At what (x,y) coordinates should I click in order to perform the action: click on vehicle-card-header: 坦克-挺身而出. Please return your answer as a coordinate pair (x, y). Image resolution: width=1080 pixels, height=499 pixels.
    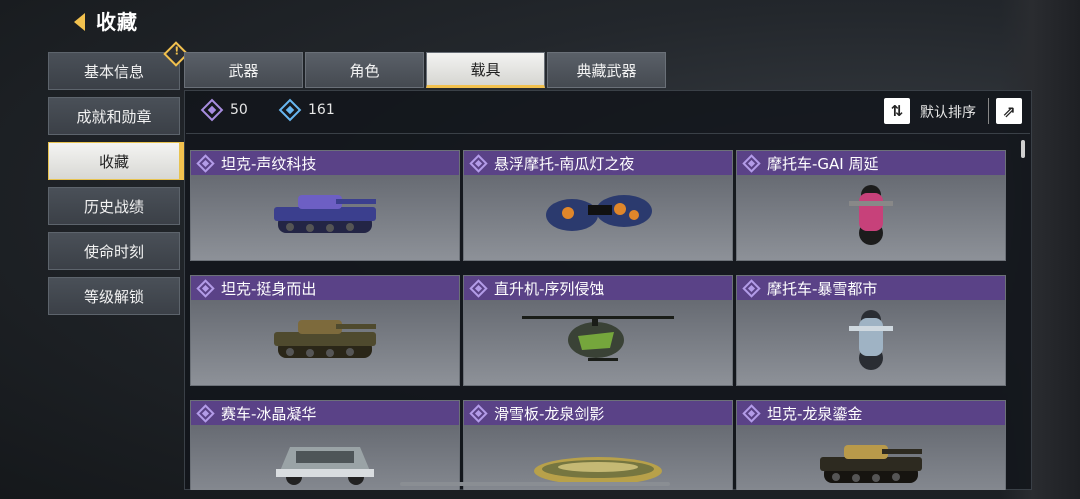
    Looking at the image, I should click on (325, 288).